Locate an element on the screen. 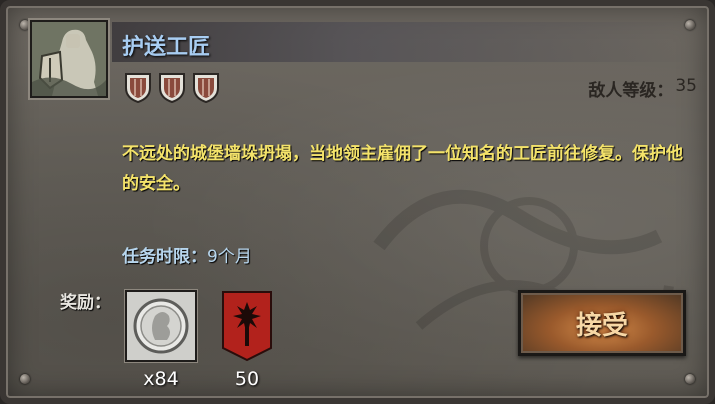  reward-banner is located at coordinates (247, 326).